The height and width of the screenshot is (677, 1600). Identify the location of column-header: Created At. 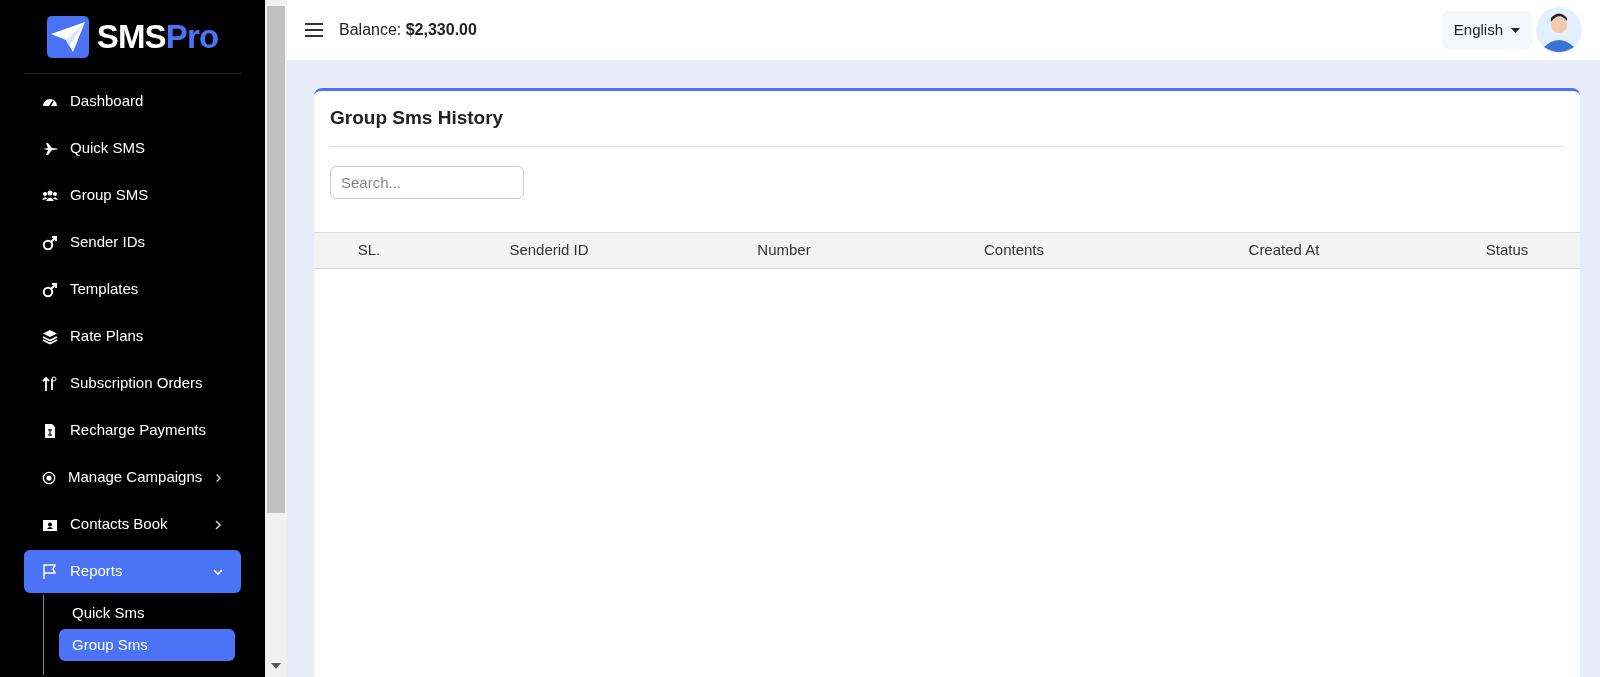
(1284, 250).